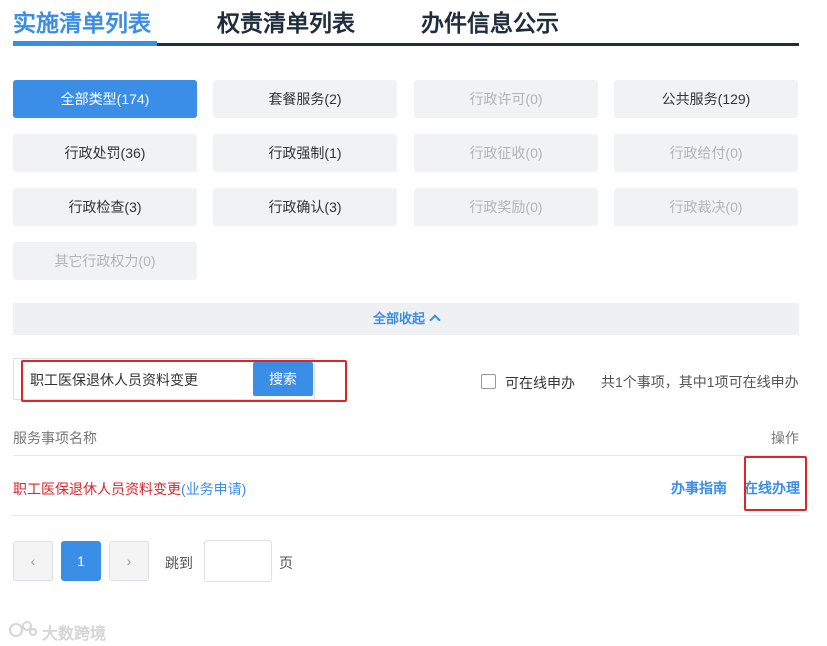 The width and height of the screenshot is (827, 646). Describe the element at coordinates (179, 563) in the screenshot. I see `jump-label: 跳到` at that location.